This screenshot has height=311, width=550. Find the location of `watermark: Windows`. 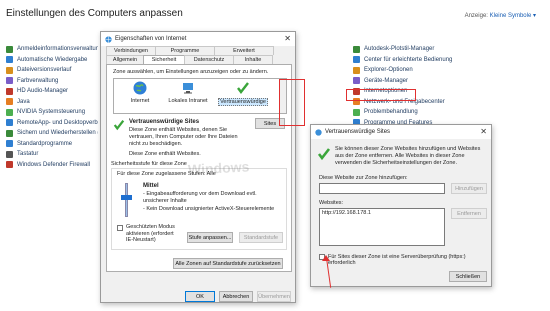

watermark: Windows is located at coordinates (218, 168).